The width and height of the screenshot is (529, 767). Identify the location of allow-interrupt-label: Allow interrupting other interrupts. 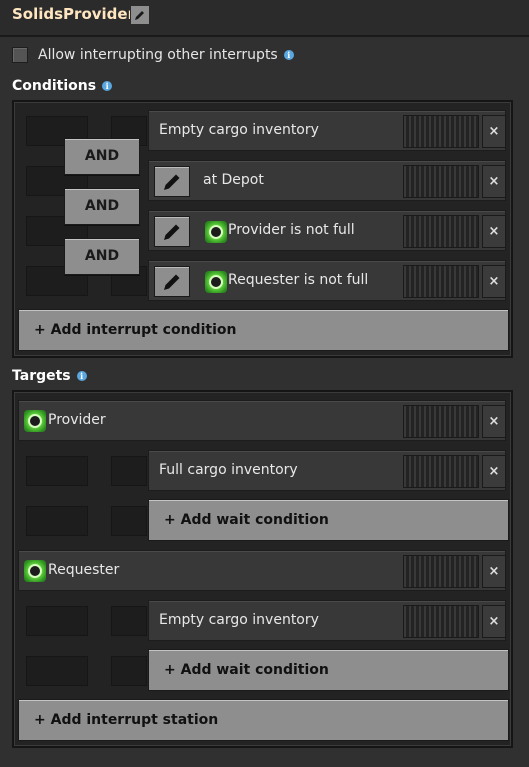
(158, 55).